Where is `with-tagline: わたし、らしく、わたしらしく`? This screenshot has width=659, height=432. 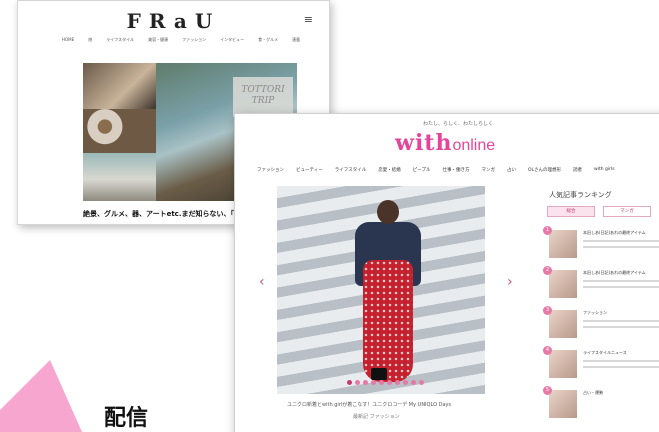
with-tagline: わたし、らしく、わたしらしく is located at coordinates (458, 124).